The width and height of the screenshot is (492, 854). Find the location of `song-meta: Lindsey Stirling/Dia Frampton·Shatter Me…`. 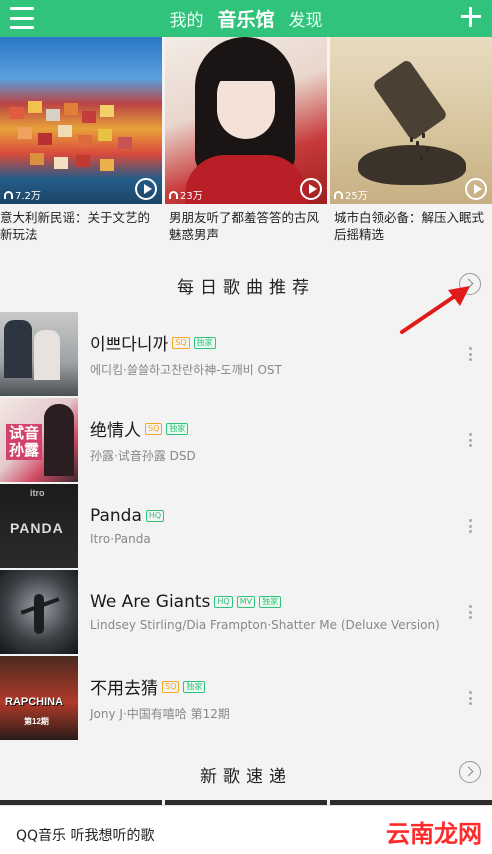

song-meta: Lindsey Stirling/Dia Frampton·Shatter Me… is located at coordinates (265, 625).